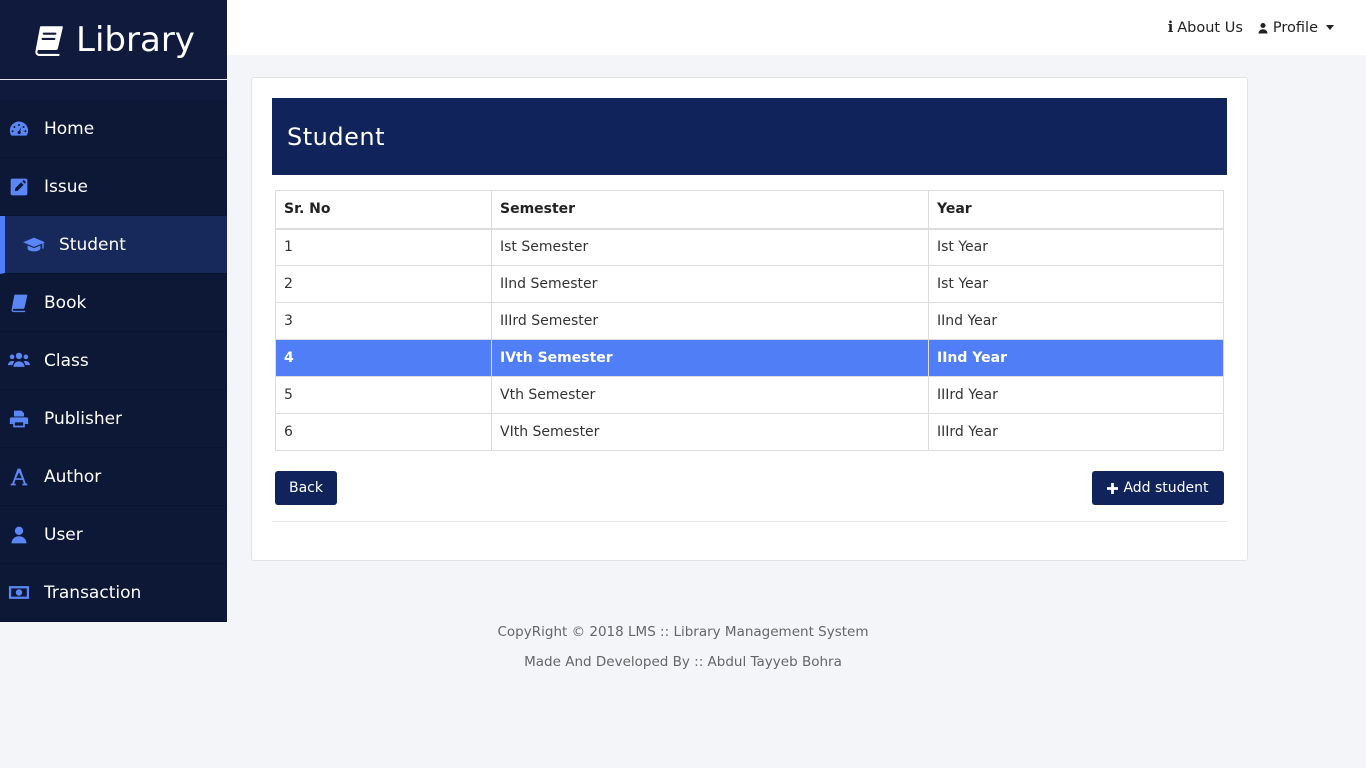 The height and width of the screenshot is (768, 1366). I want to click on table-row-selected: 4 IVth Semester IInd Year, so click(749, 358).